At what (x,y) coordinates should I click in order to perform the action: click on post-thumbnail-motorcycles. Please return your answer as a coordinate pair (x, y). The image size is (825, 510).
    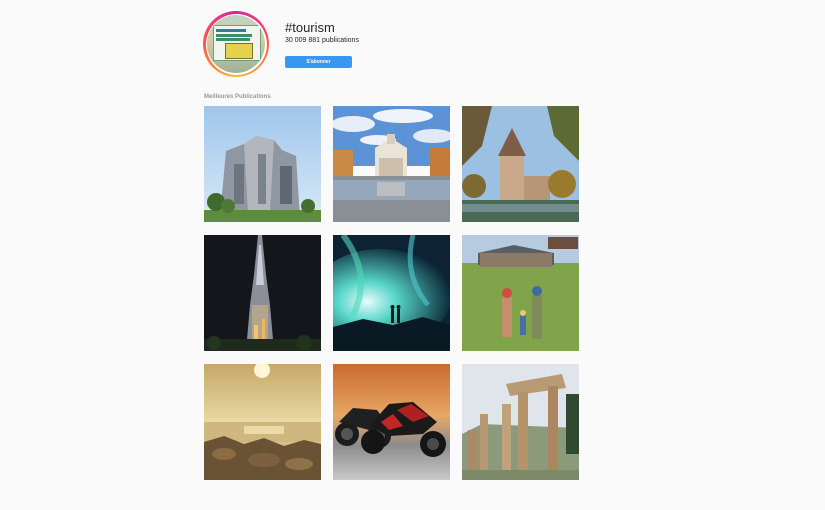
    Looking at the image, I should click on (391, 422).